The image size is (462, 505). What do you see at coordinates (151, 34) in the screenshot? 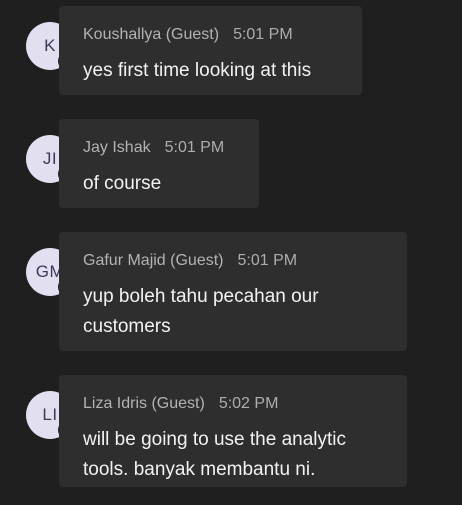
I see `author-name: Koushallya (Guest)` at bounding box center [151, 34].